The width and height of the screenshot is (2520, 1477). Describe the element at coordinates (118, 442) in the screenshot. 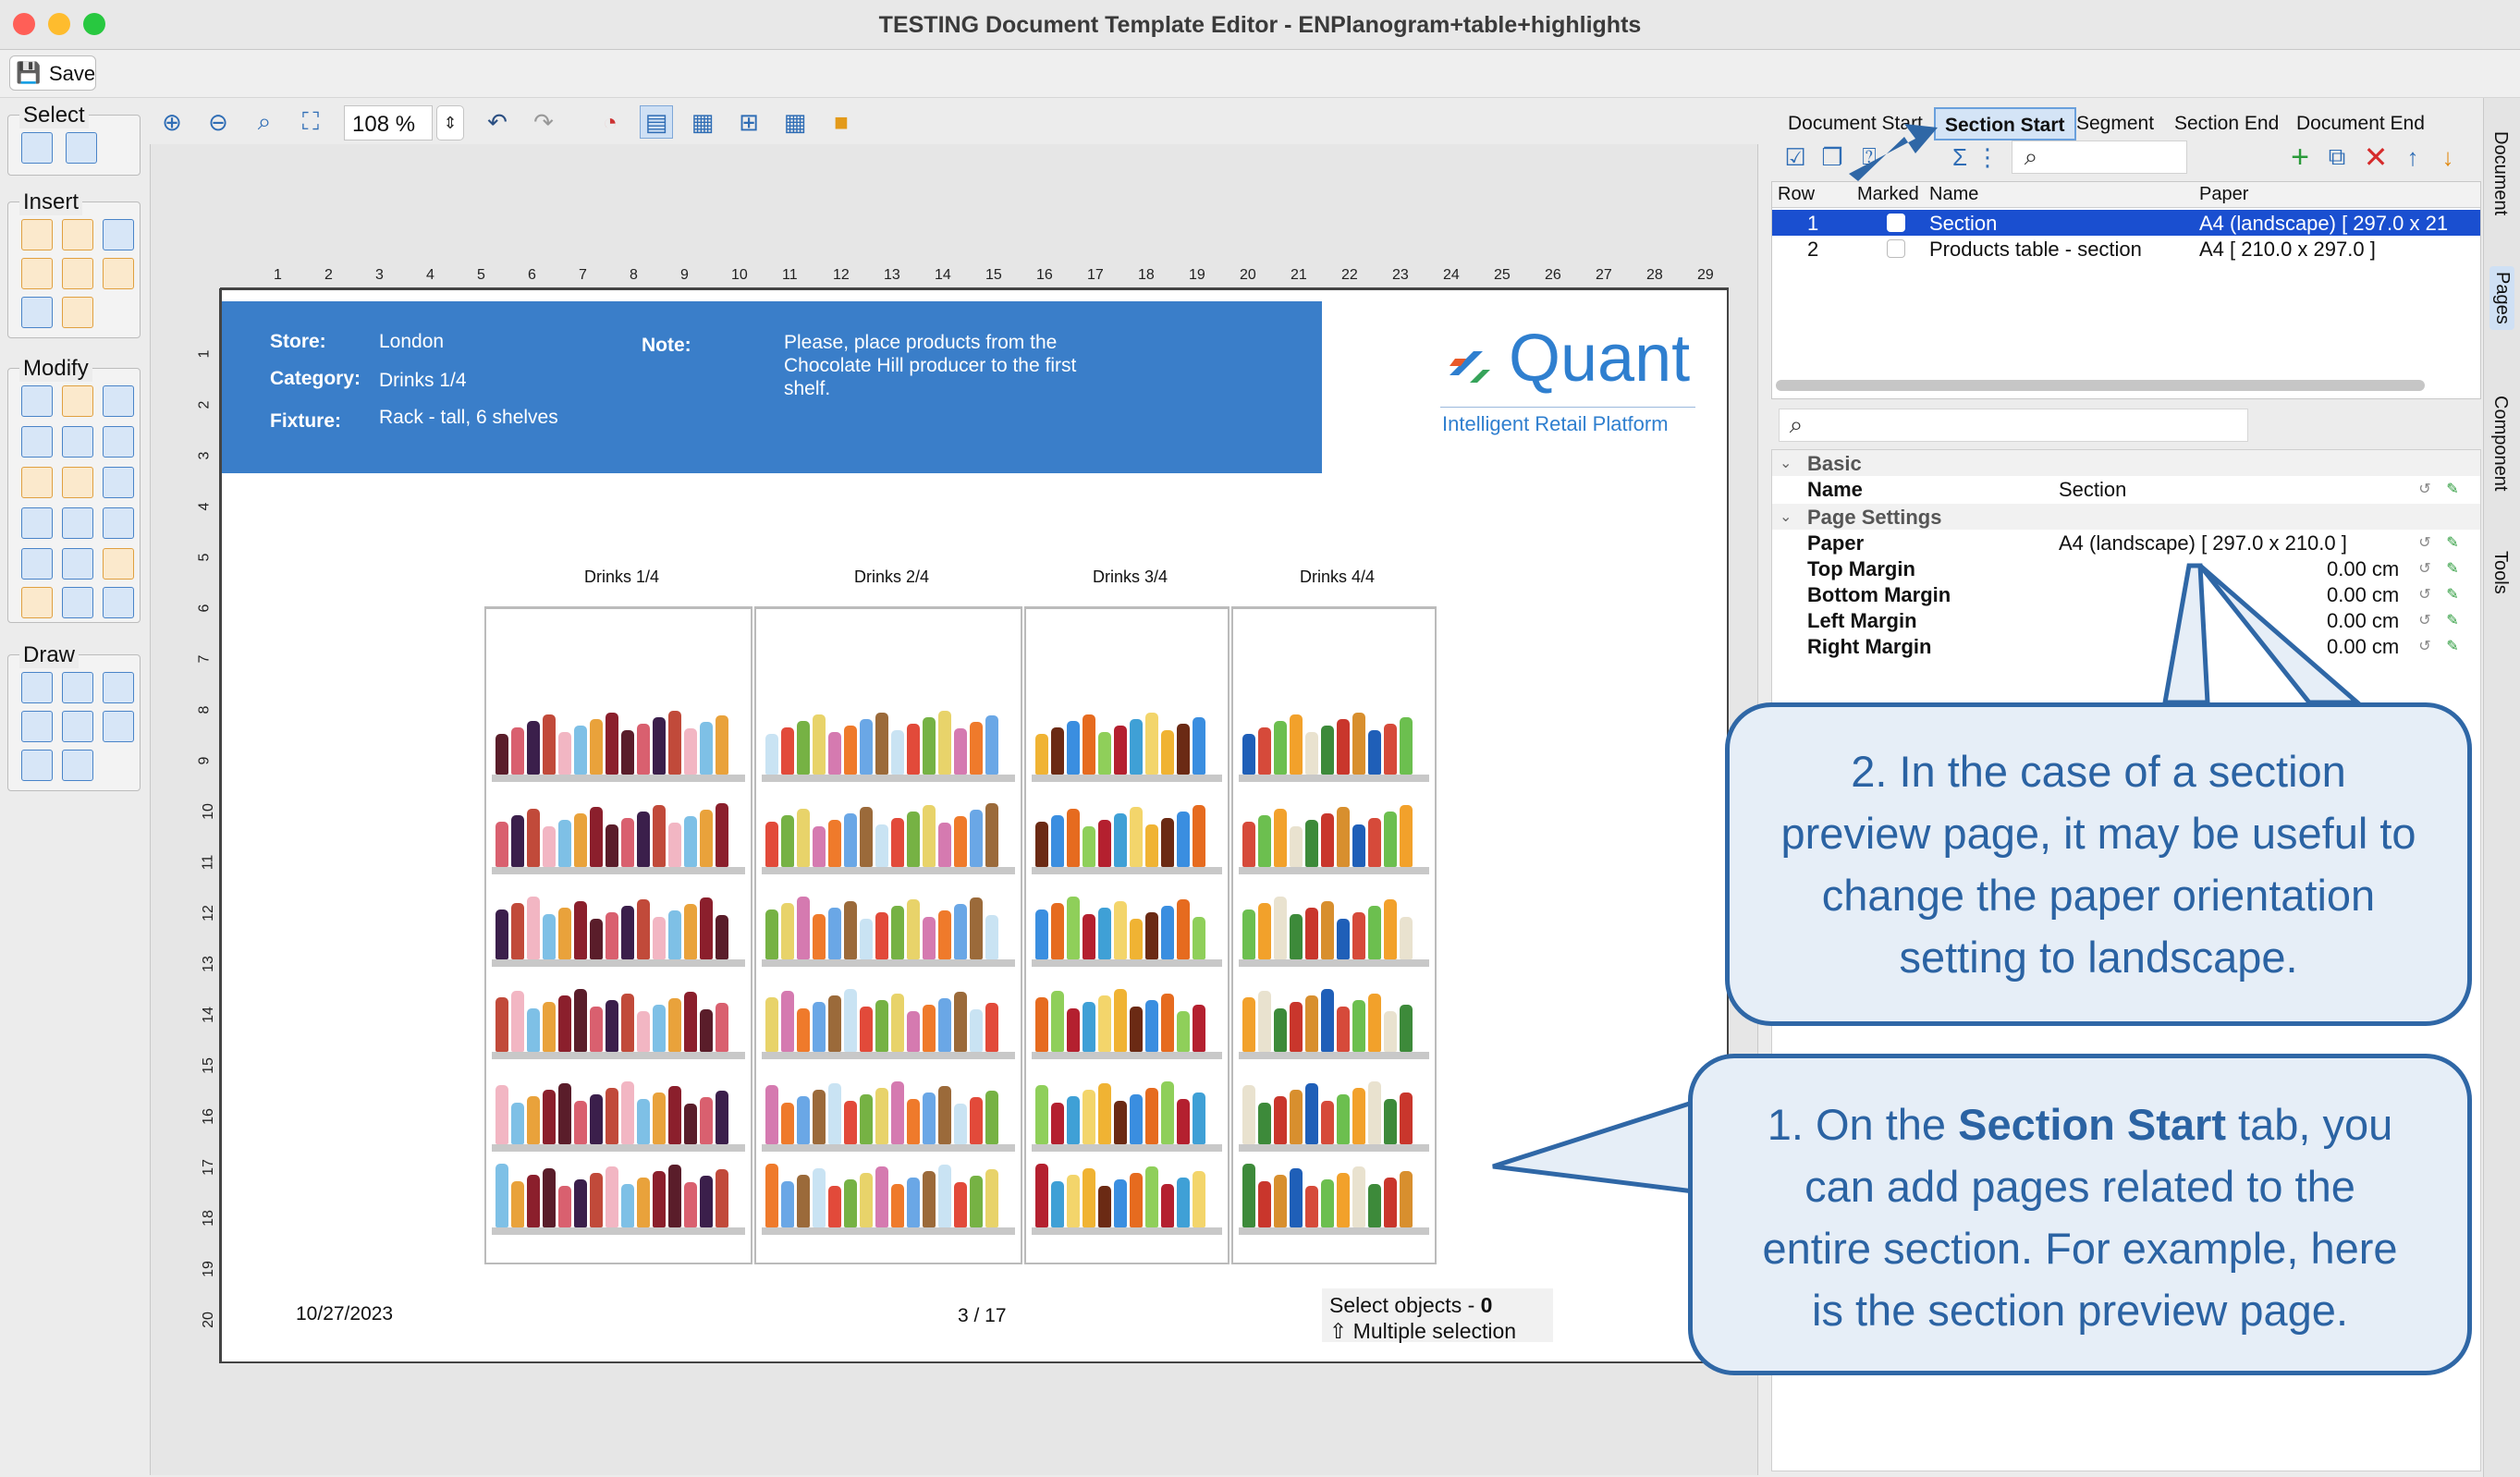

I see `align-left-tool` at that location.